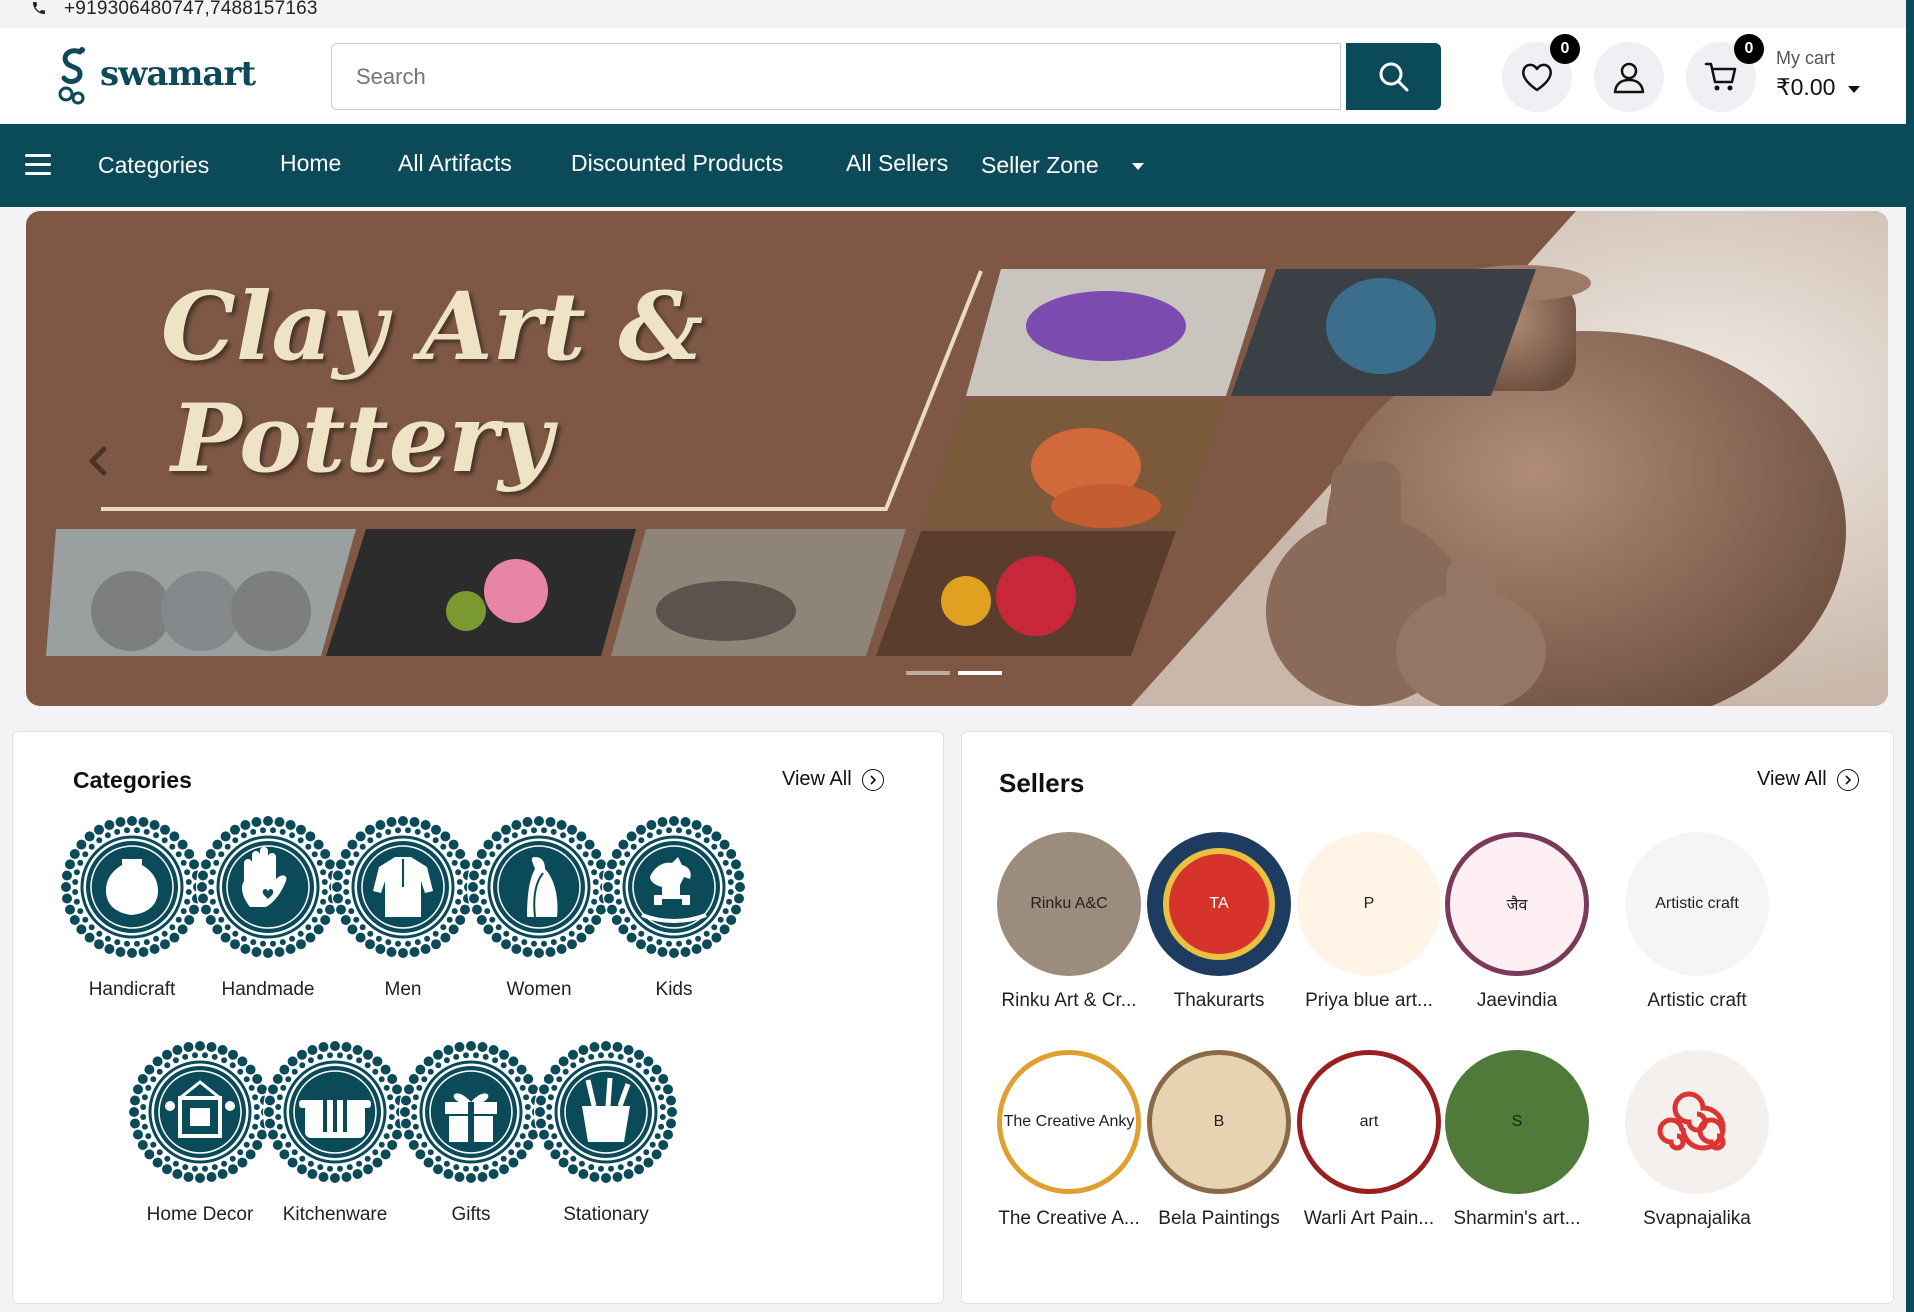 This screenshot has height=1312, width=1914. I want to click on cart-button: 0, so click(1725, 73).